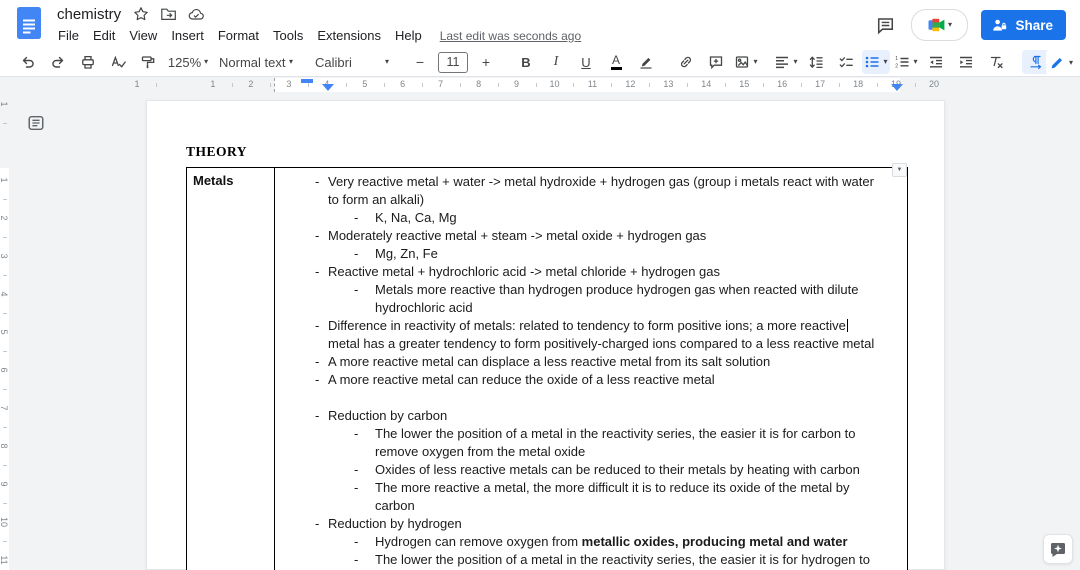 The width and height of the screenshot is (1080, 570). What do you see at coordinates (591, 218) in the screenshot?
I see `list-item: - K, Na, Ca, Mg` at bounding box center [591, 218].